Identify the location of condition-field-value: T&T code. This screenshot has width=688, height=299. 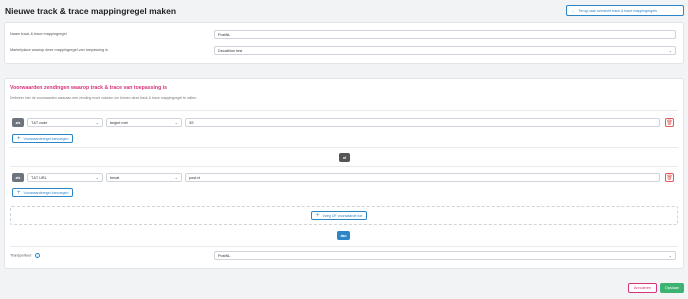
(39, 122).